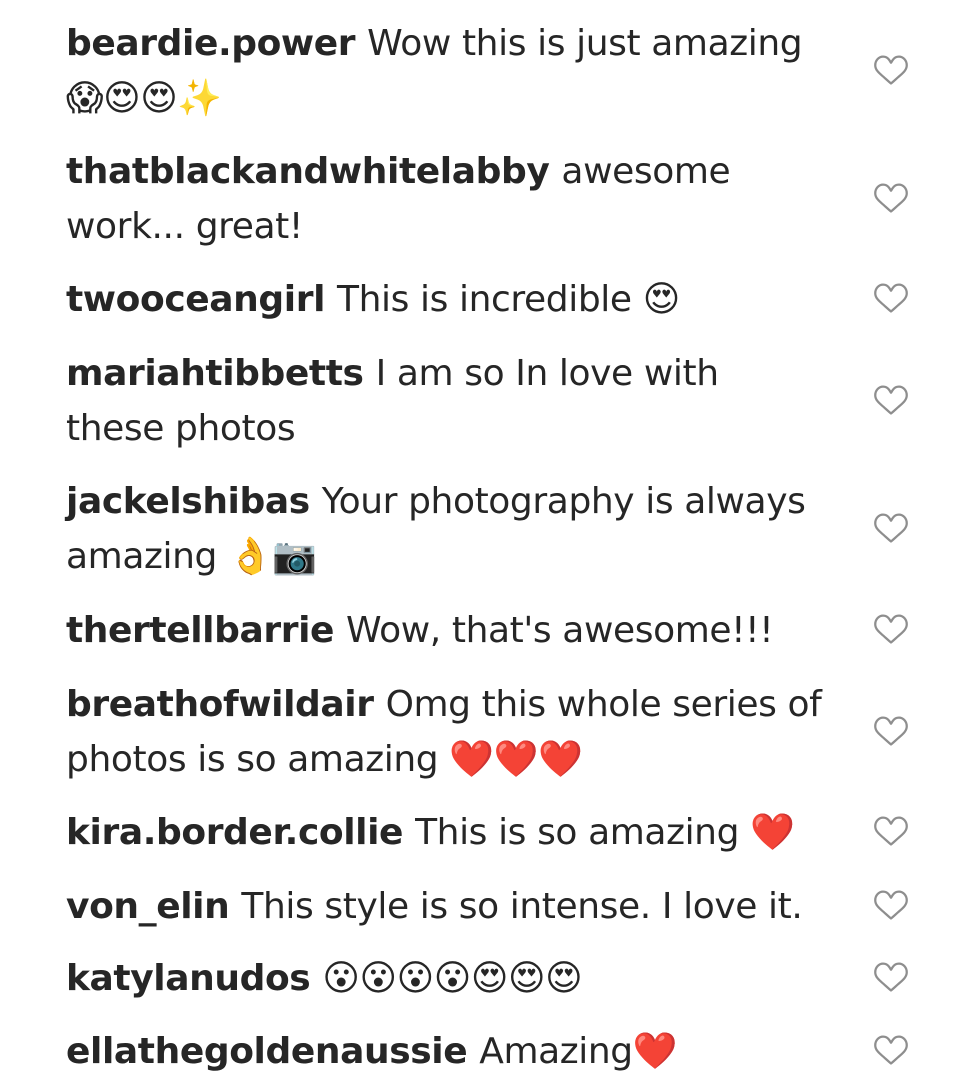 This screenshot has height=1090, width=980. I want to click on comment-username: thertellbarrie, so click(200, 630).